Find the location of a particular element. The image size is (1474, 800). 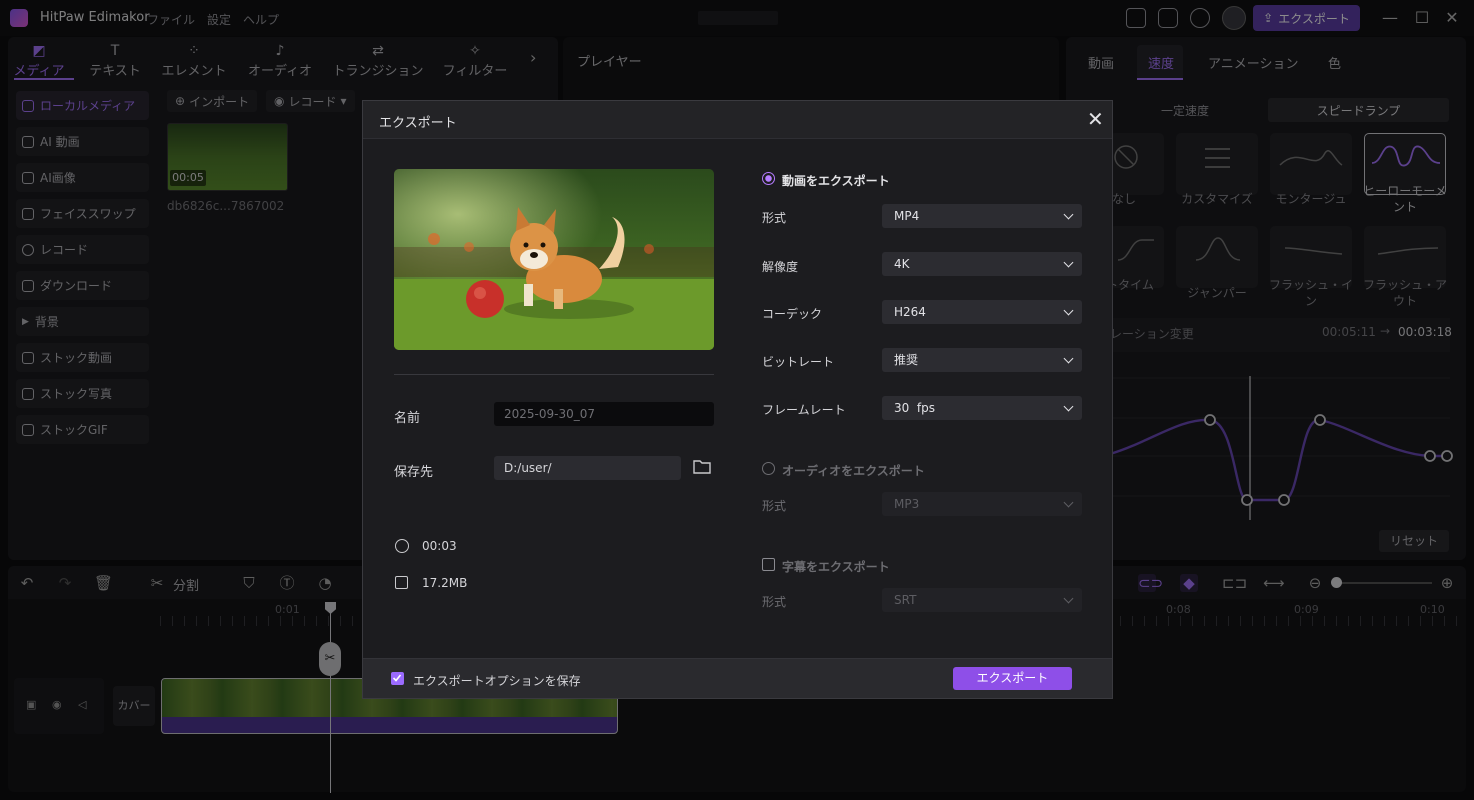

bitrate-label: ビットレート is located at coordinates (798, 362).